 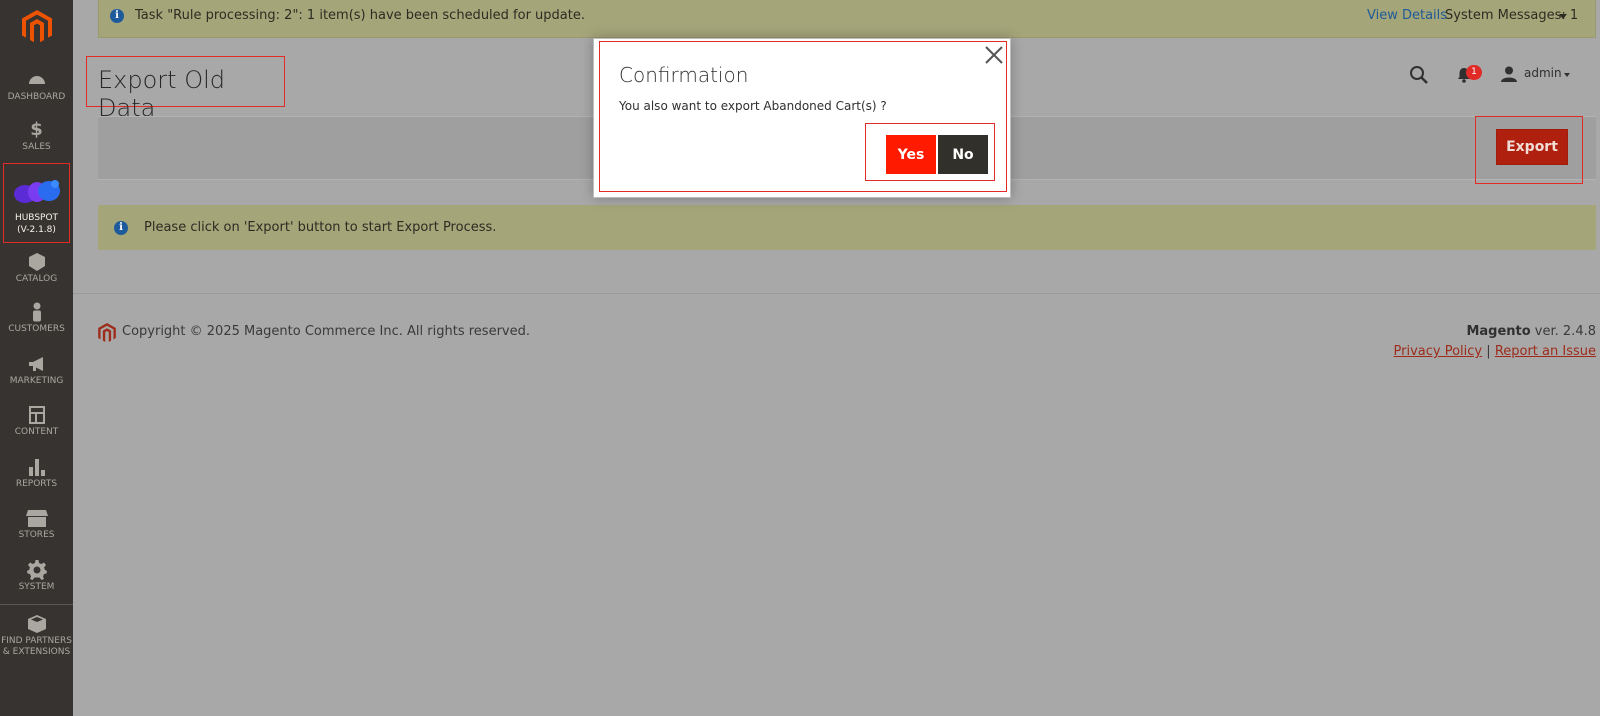 I want to click on person-icon, so click(x=36, y=312).